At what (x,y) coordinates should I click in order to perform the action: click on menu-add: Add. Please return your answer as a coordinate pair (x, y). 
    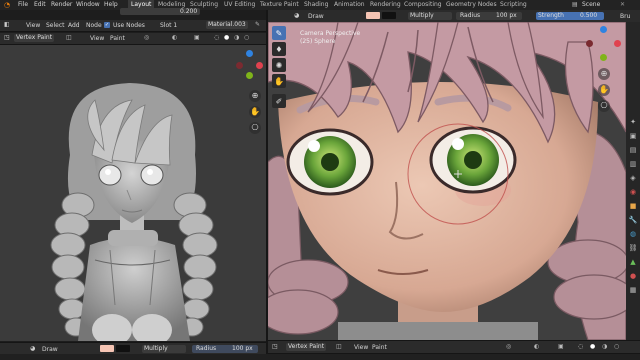
    Looking at the image, I should click on (74, 25).